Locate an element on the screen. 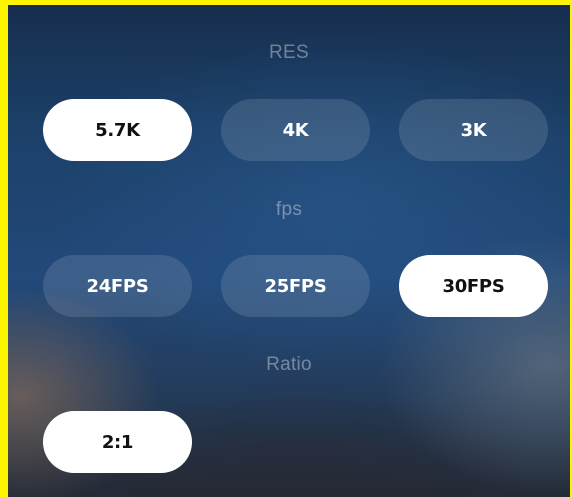 This screenshot has height=497, width=572. res-section-title: RES is located at coordinates (289, 52).